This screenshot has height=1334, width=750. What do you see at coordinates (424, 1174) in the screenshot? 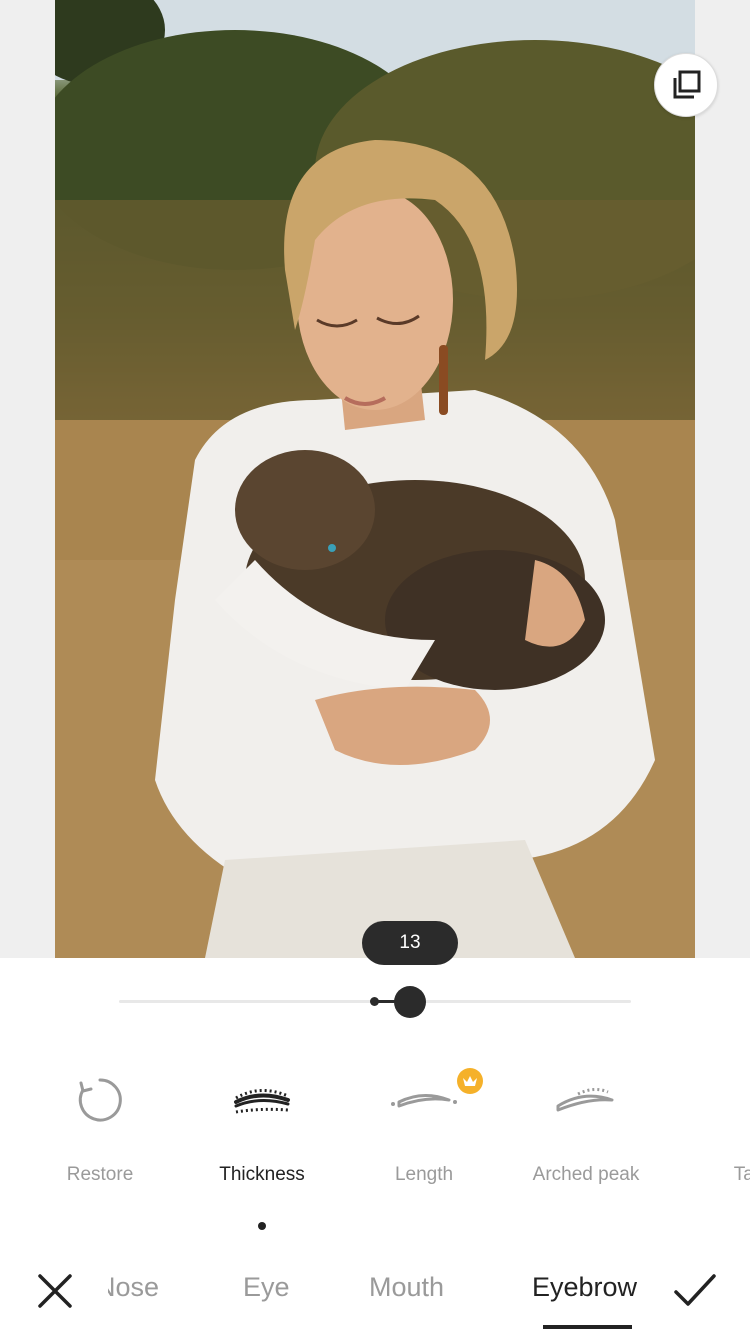
I see `tool-label: Length` at bounding box center [424, 1174].